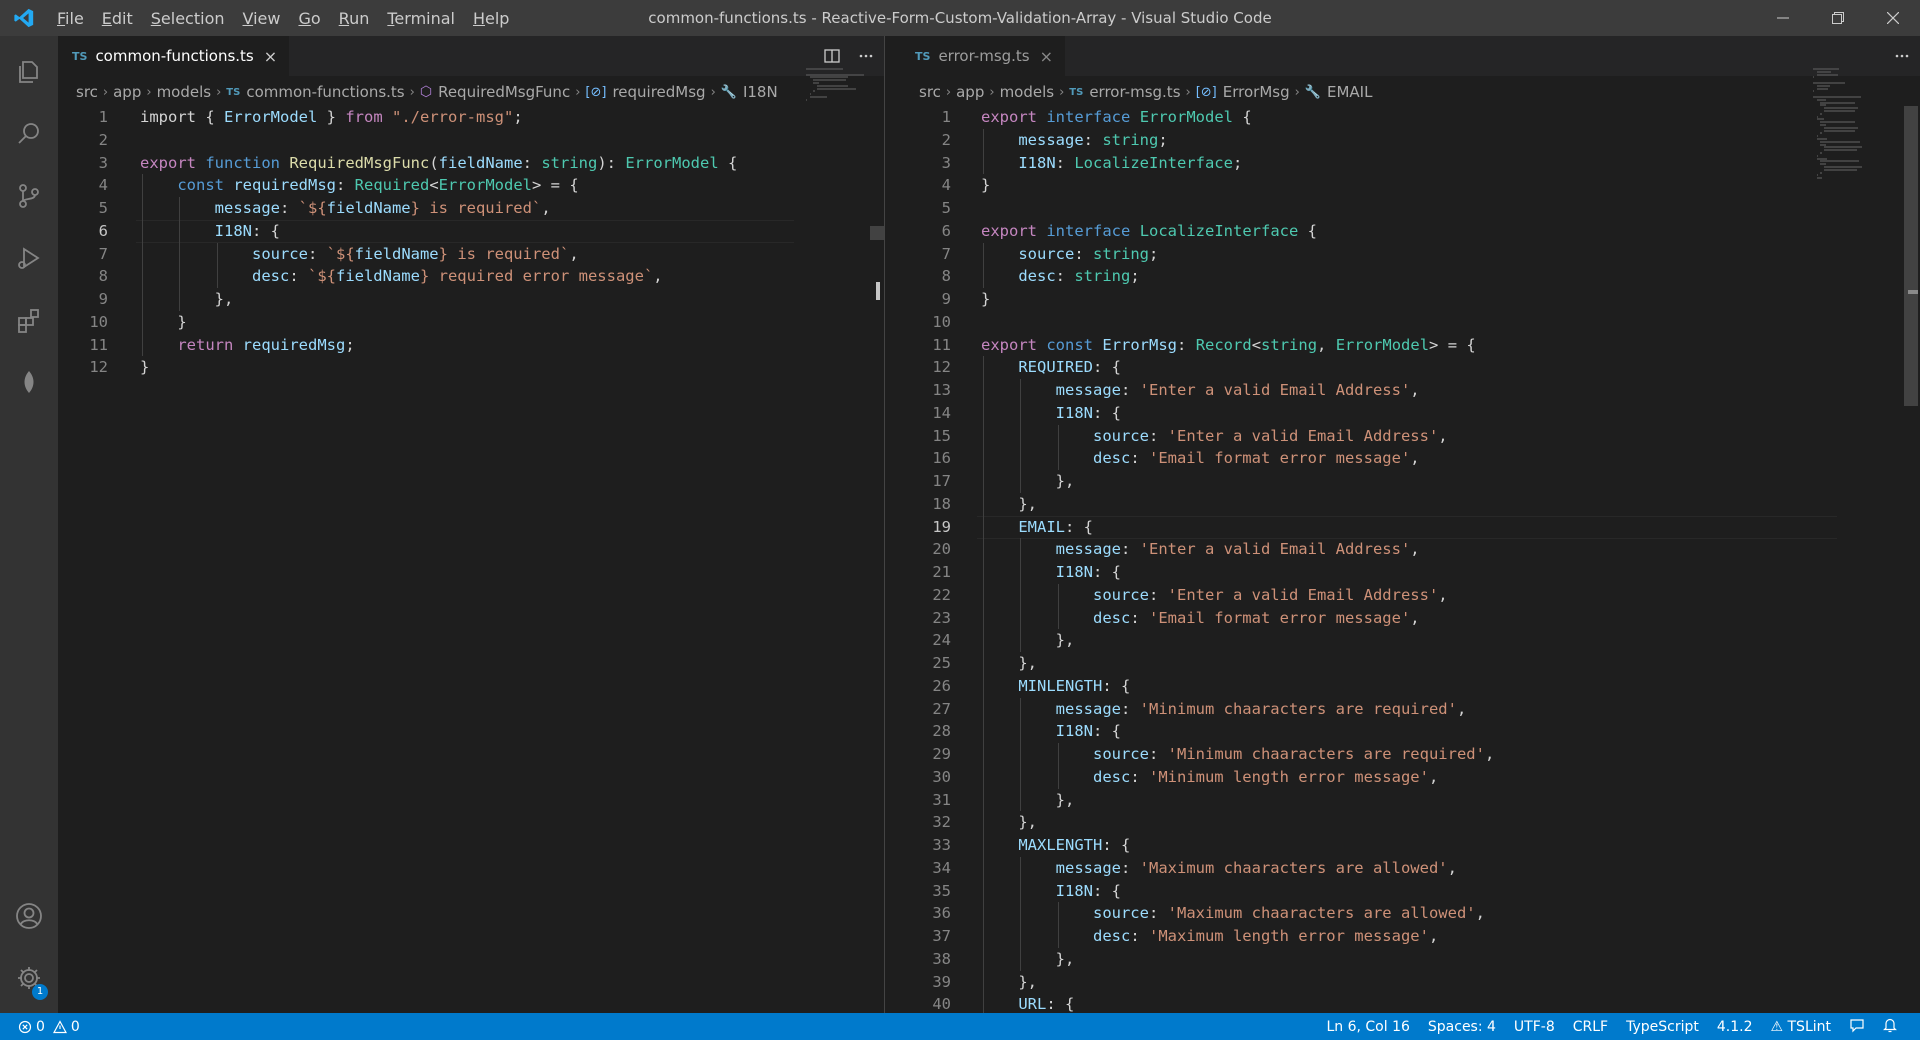 This screenshot has width=1920, height=1040. Describe the element at coordinates (29, 320) in the screenshot. I see `extensions-icon` at that location.